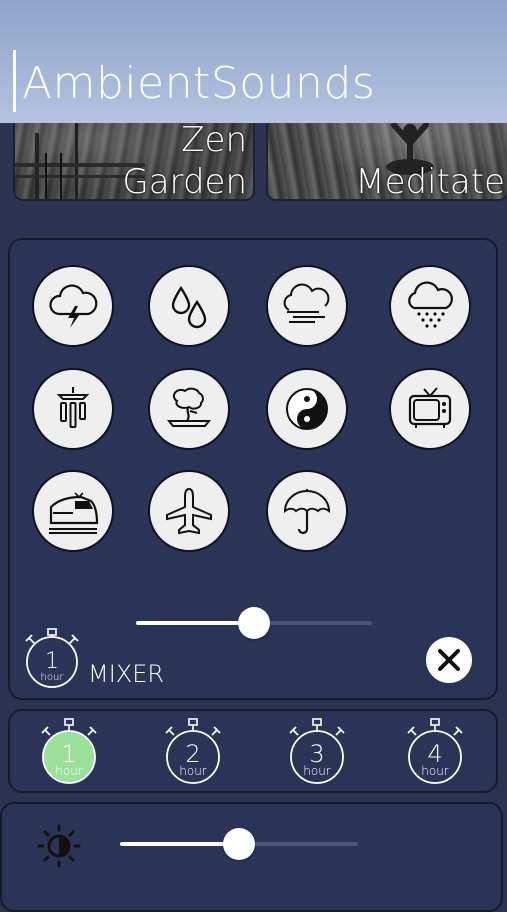 The image size is (507, 912). Describe the element at coordinates (430, 181) in the screenshot. I see `scene-label-meditate: Meditate` at that location.